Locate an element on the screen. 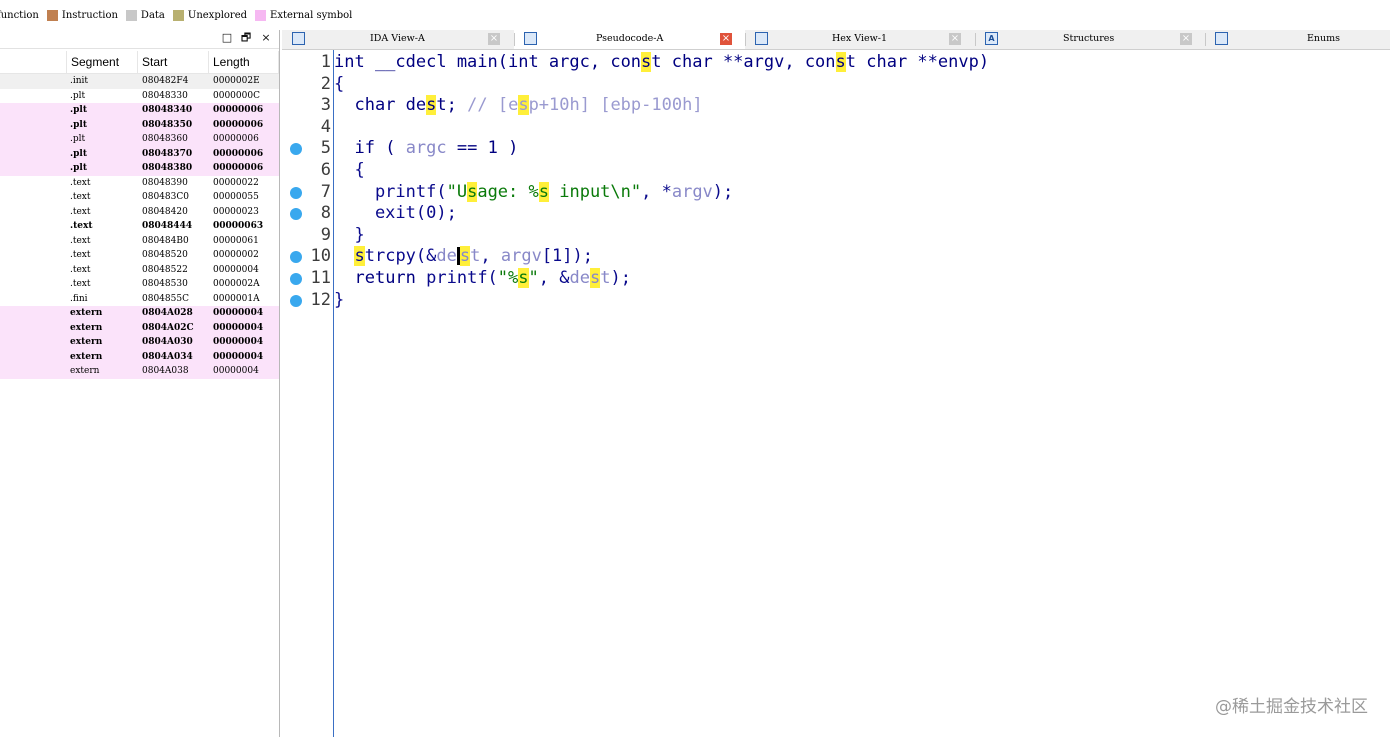  table-row: .text 080483C0 00000055 is located at coordinates (139, 197).